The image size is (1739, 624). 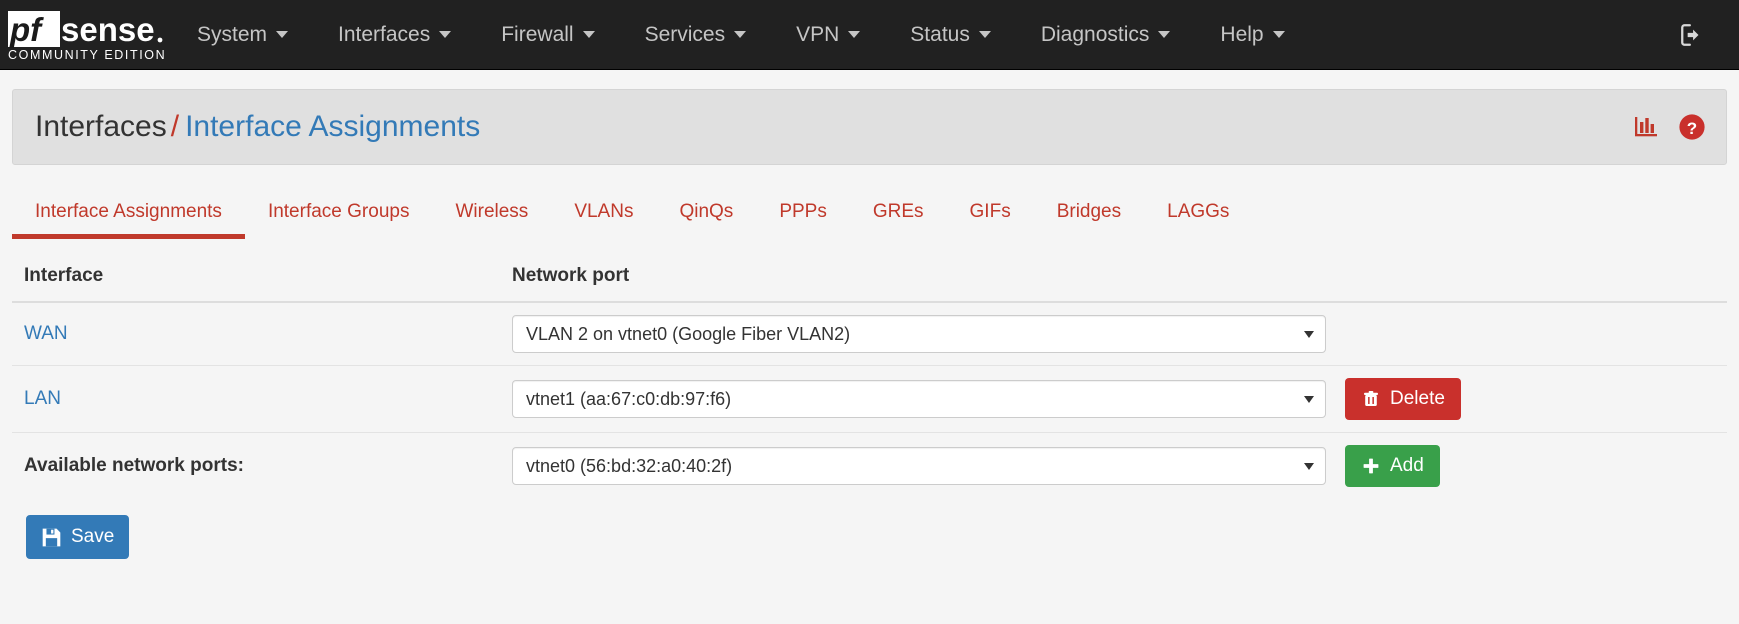 I want to click on tab-vlans: VLANs, so click(x=603, y=220).